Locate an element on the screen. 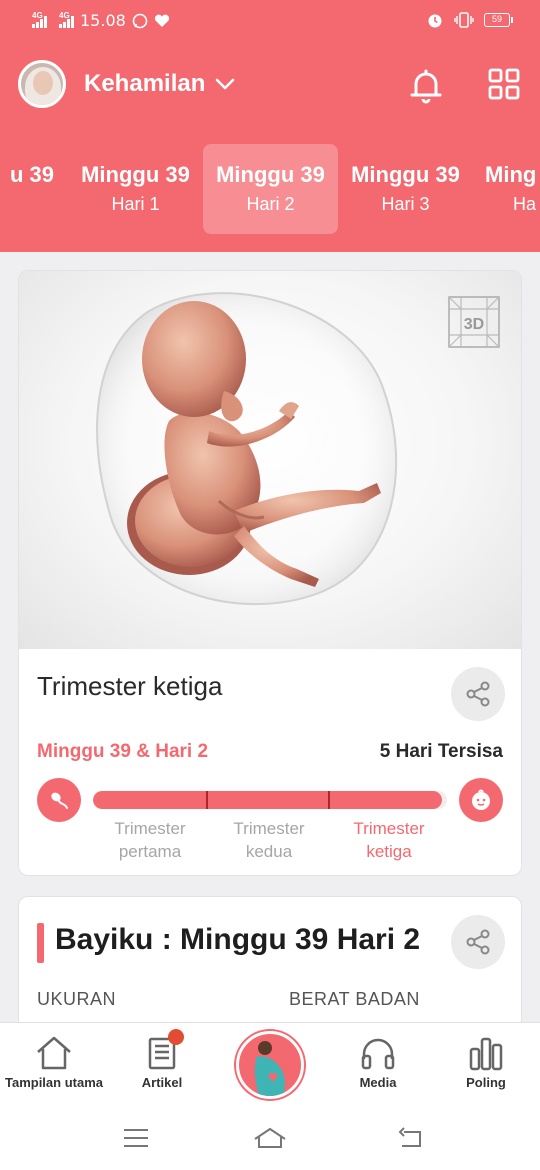 This screenshot has width=540, height=1170. system-nav-bar is located at coordinates (270, 1141).